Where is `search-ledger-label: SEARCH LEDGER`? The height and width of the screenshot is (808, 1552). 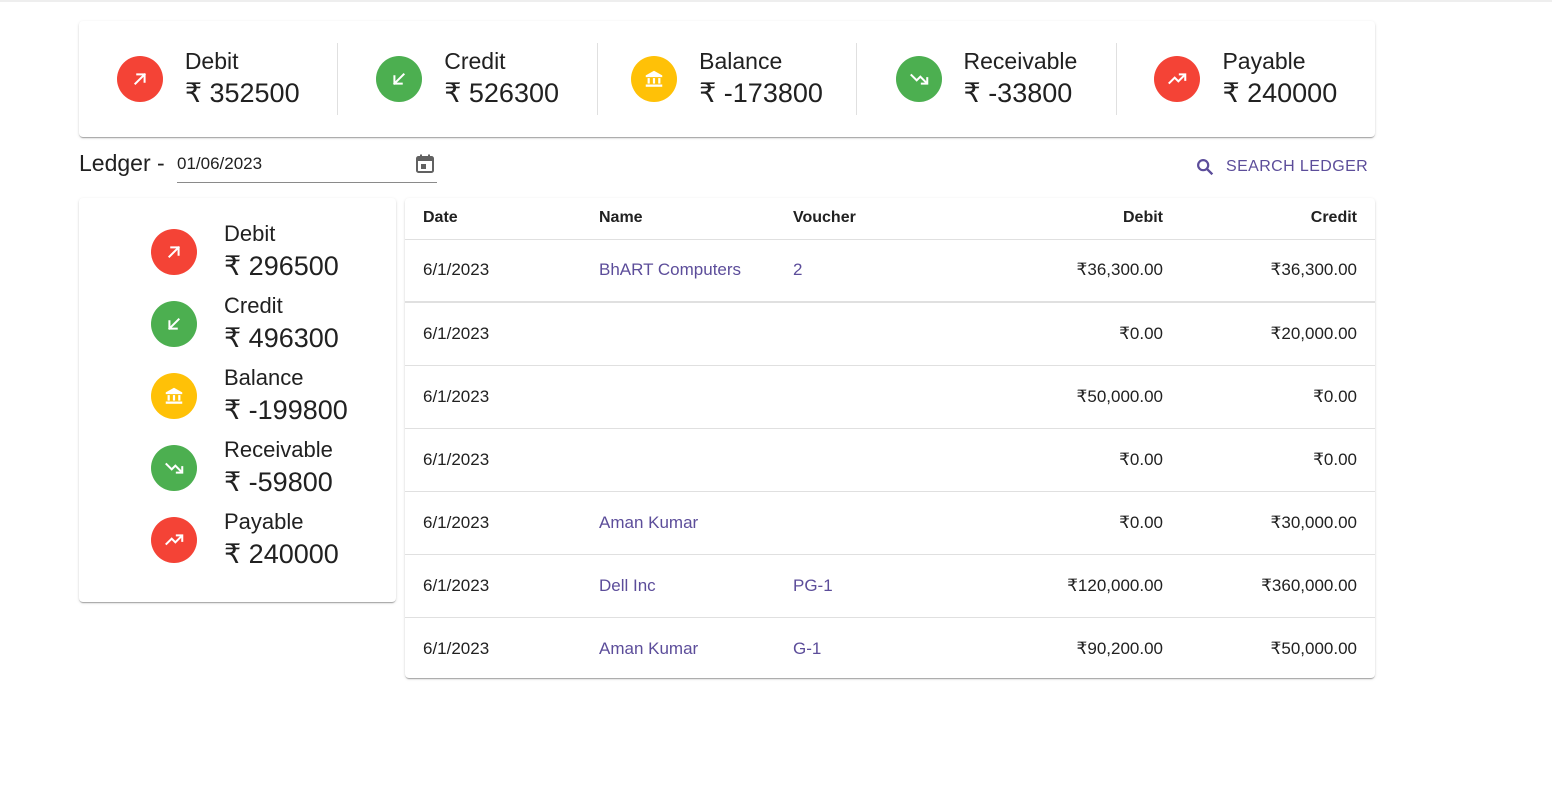
search-ledger-label: SEARCH LEDGER is located at coordinates (1297, 166).